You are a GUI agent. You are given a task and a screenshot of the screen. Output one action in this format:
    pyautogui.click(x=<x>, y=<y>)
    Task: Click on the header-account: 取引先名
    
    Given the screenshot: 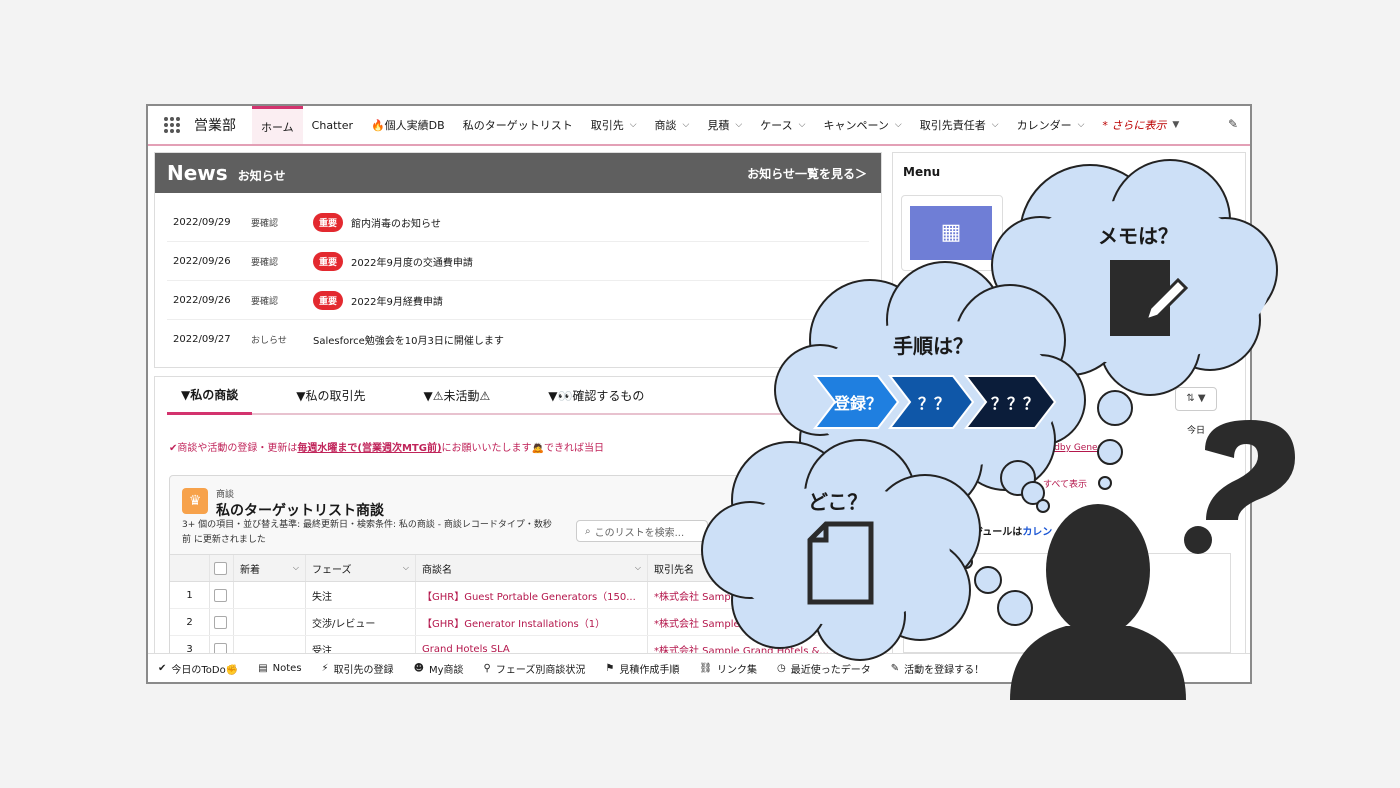 What is the action you would take?
    pyautogui.click(x=758, y=568)
    